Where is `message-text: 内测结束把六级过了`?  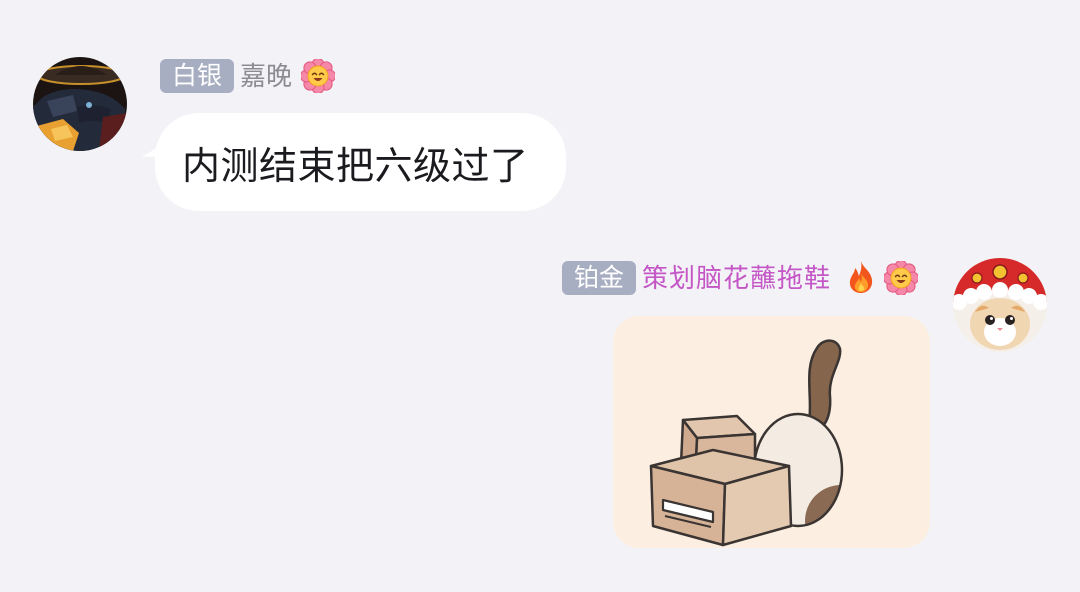 message-text: 内测结束把六级过了 is located at coordinates (355, 166).